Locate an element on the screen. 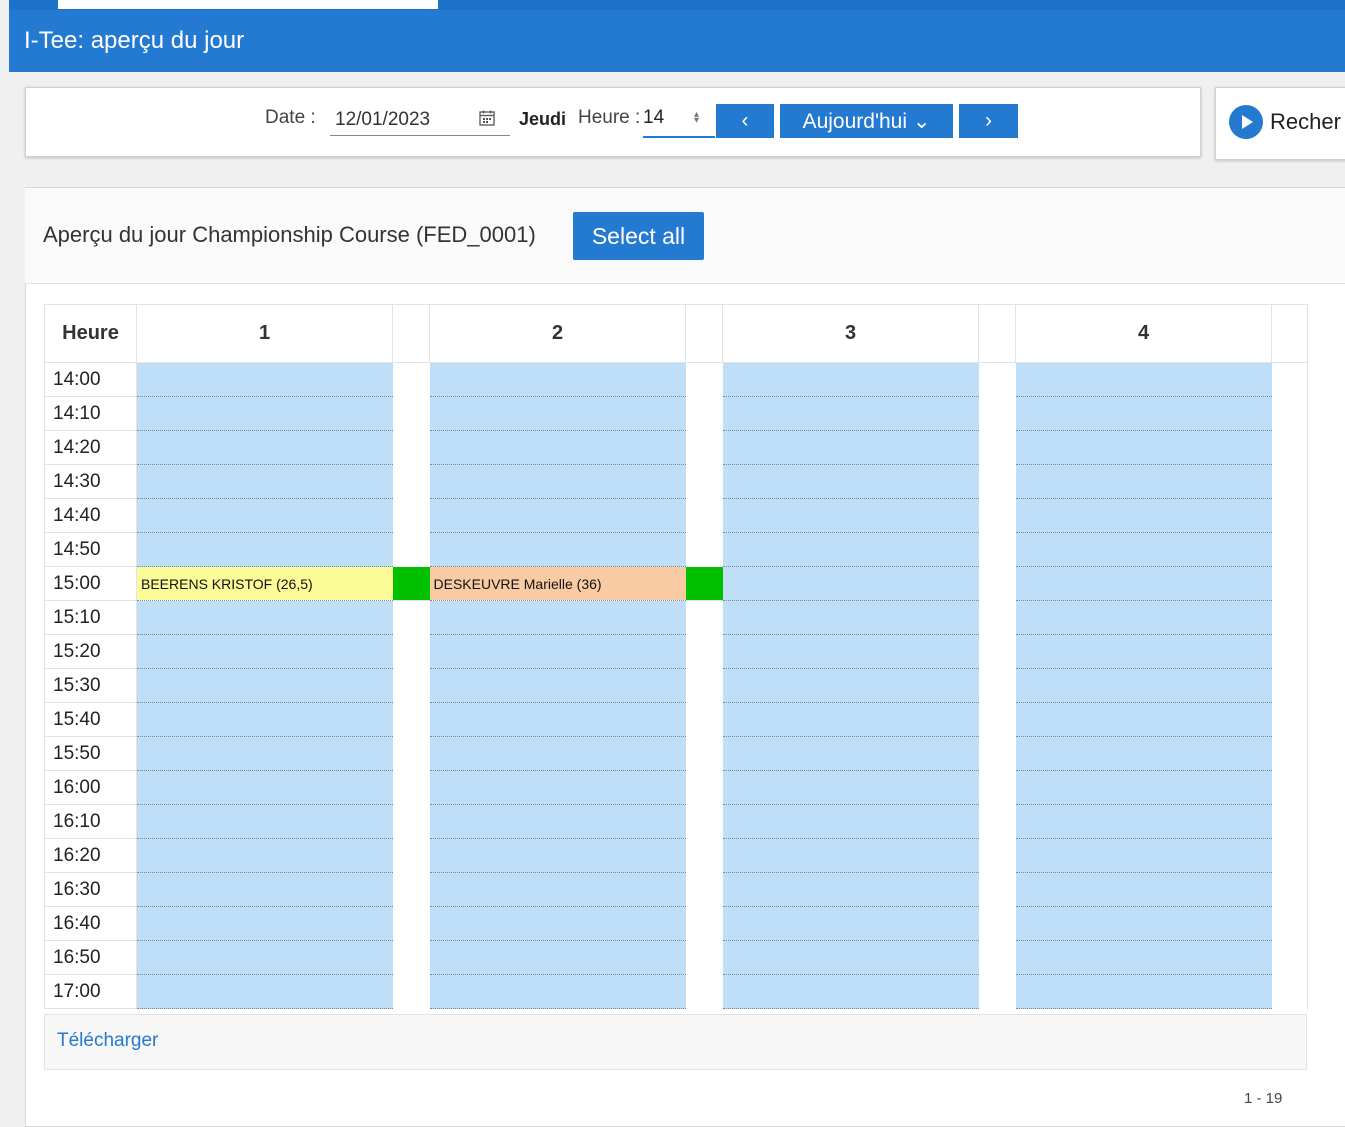 The image size is (1345, 1127). previous-button: ‹ is located at coordinates (745, 121).